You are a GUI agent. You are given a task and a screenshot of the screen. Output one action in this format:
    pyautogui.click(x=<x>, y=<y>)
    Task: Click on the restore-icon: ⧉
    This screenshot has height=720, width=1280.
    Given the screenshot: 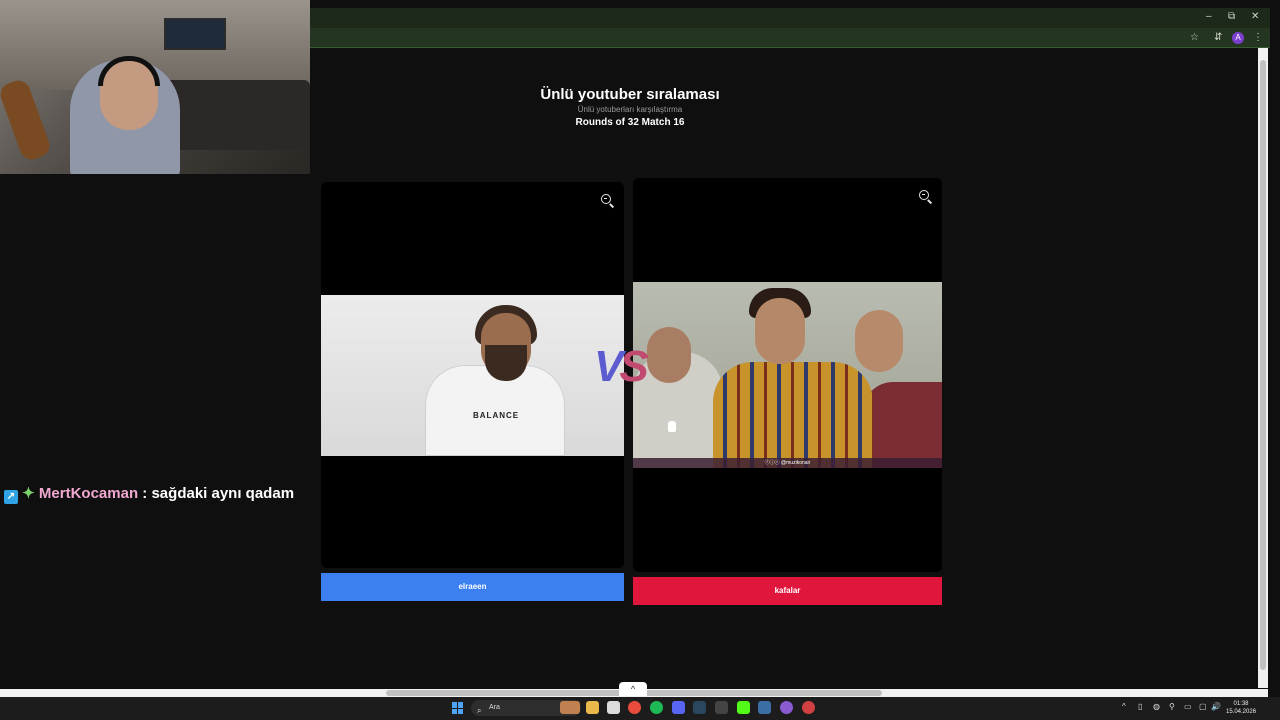 What is the action you would take?
    pyautogui.click(x=1231, y=16)
    